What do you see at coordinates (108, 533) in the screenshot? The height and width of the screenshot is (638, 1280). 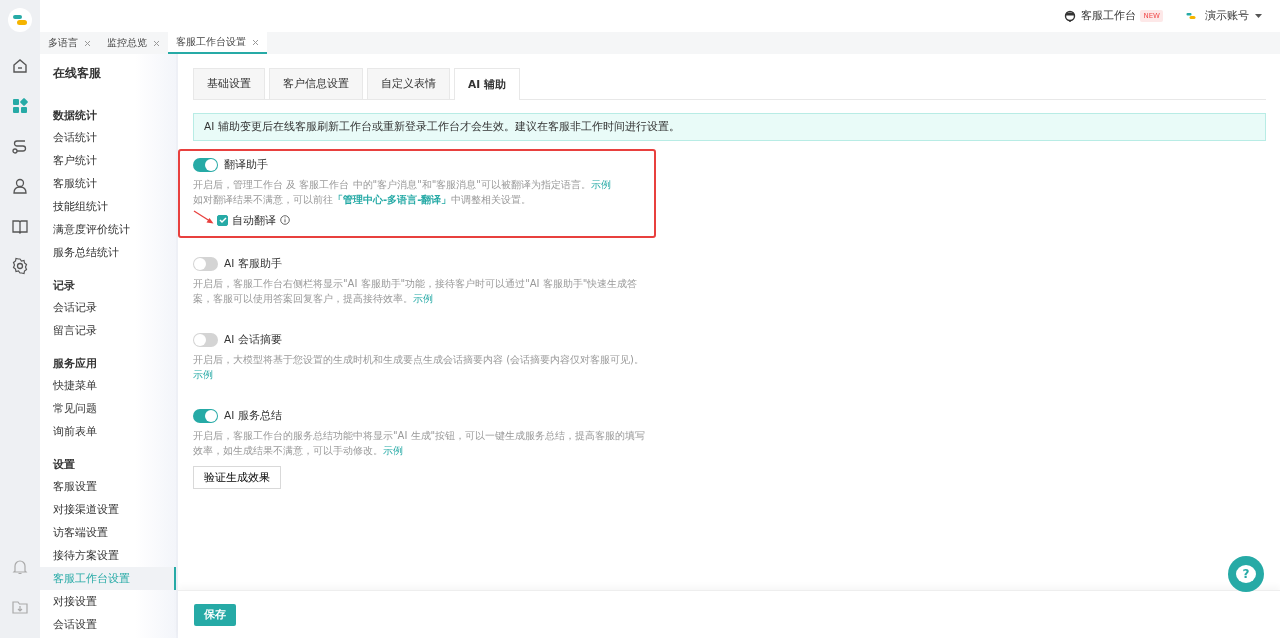 I see `sidebar-item: 访客端设置` at bounding box center [108, 533].